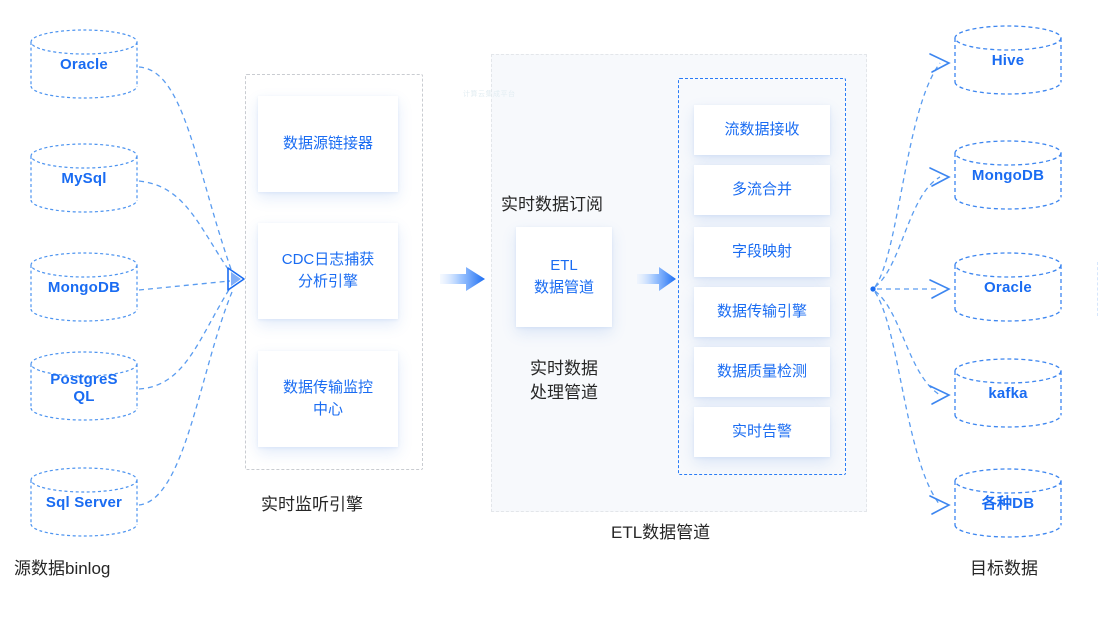  I want to click on etl-stage-stream-receive: 流数据接收, so click(762, 130).